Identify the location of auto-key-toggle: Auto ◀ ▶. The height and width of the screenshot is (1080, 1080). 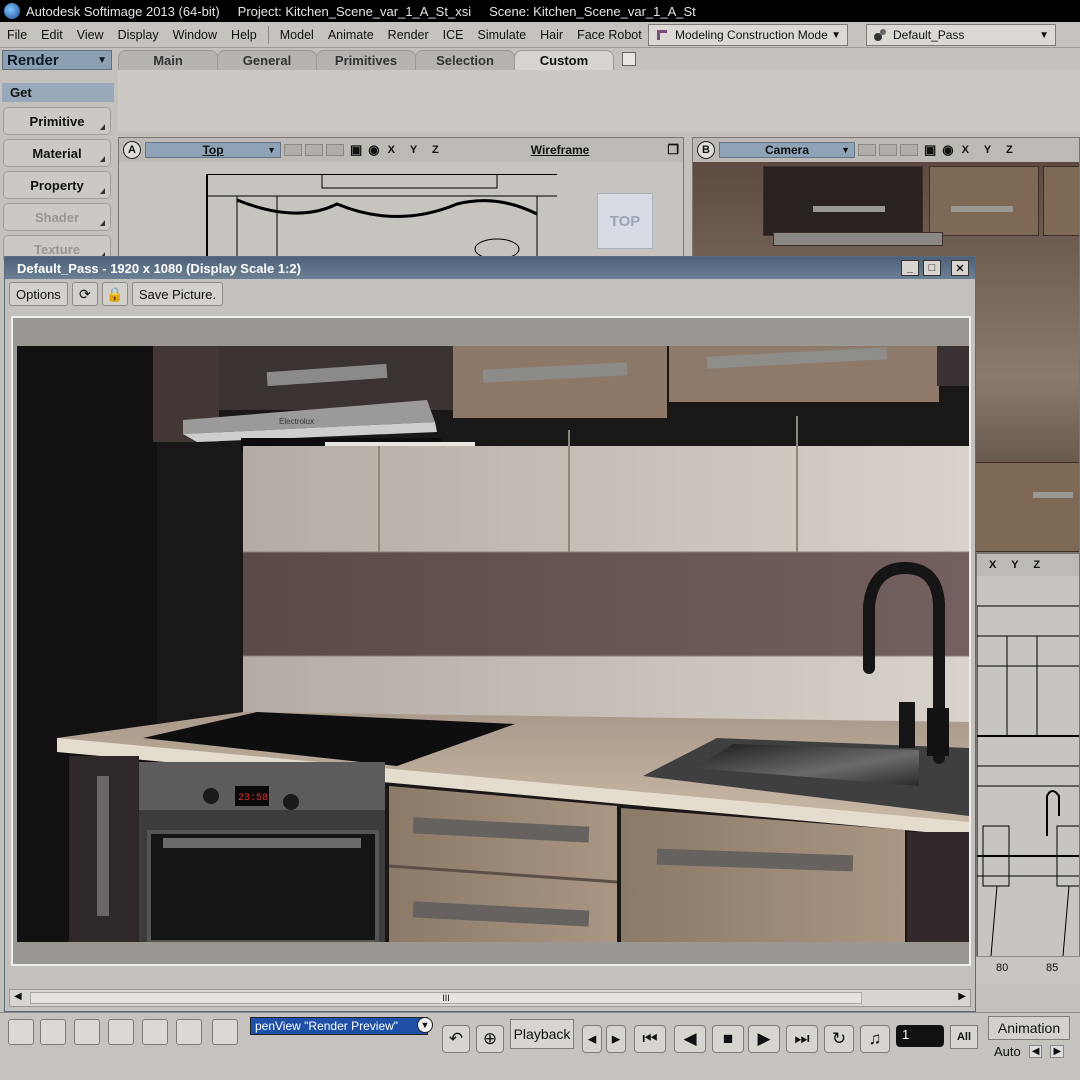
(1029, 1051).